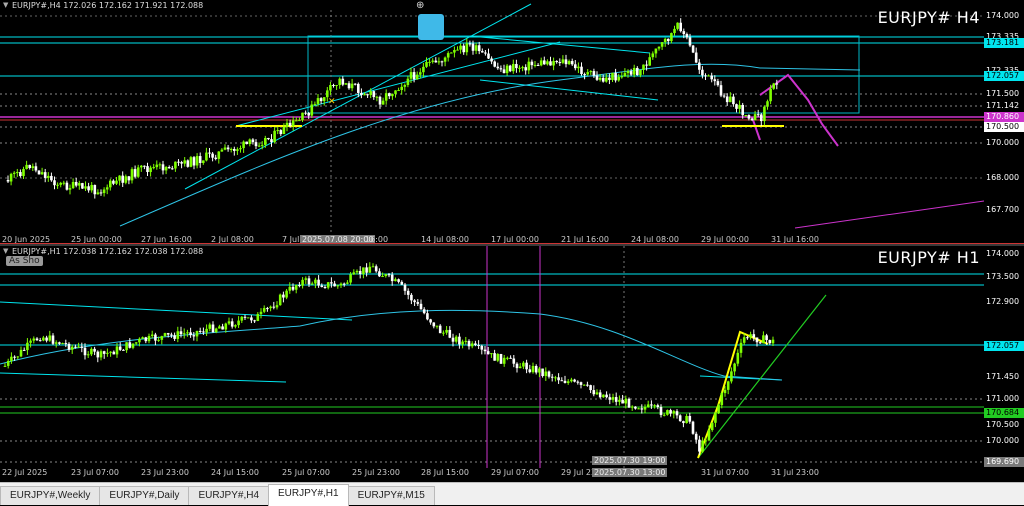  I want to click on h4-price-label: 171.500, so click(1004, 94).